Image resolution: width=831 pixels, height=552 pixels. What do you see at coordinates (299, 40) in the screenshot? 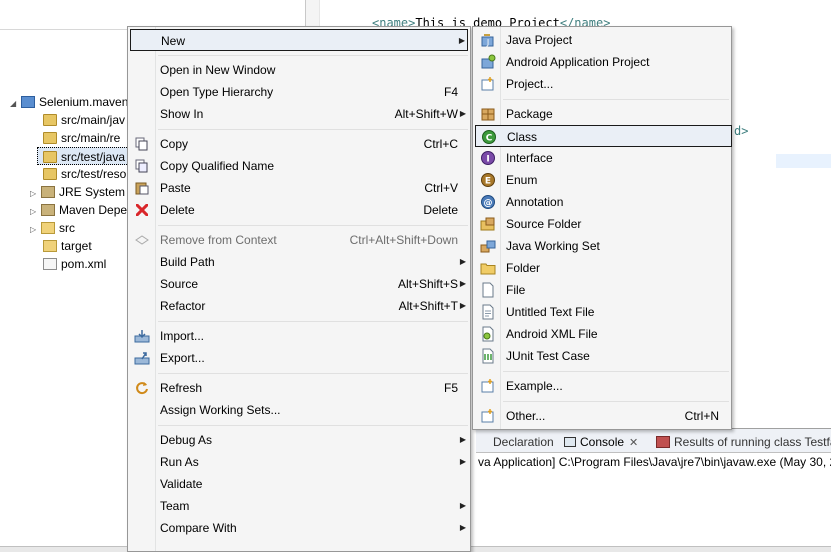
I see `menu-item-new: New ▶` at bounding box center [299, 40].